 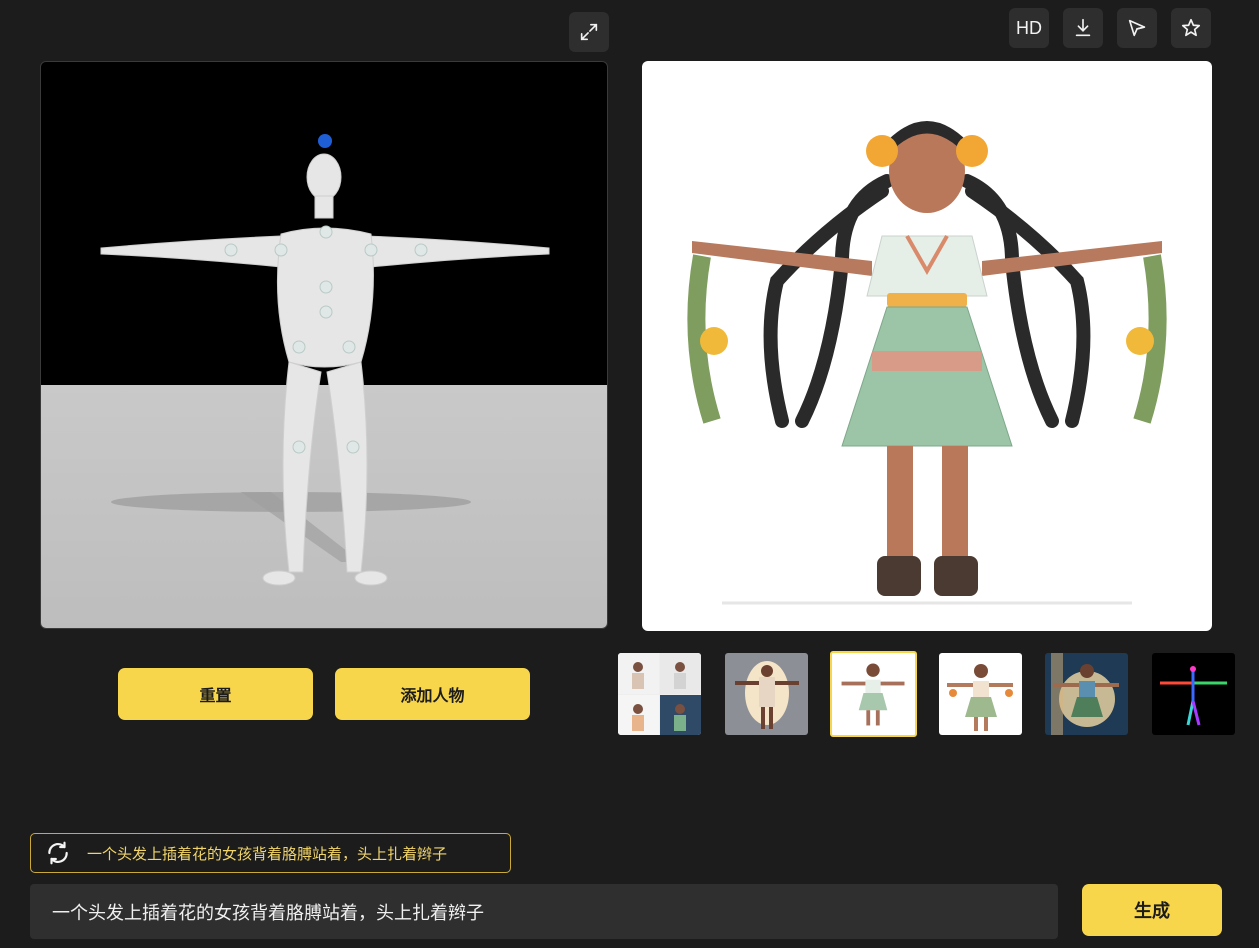 What do you see at coordinates (325, 297) in the screenshot?
I see `mannequin-torso` at bounding box center [325, 297].